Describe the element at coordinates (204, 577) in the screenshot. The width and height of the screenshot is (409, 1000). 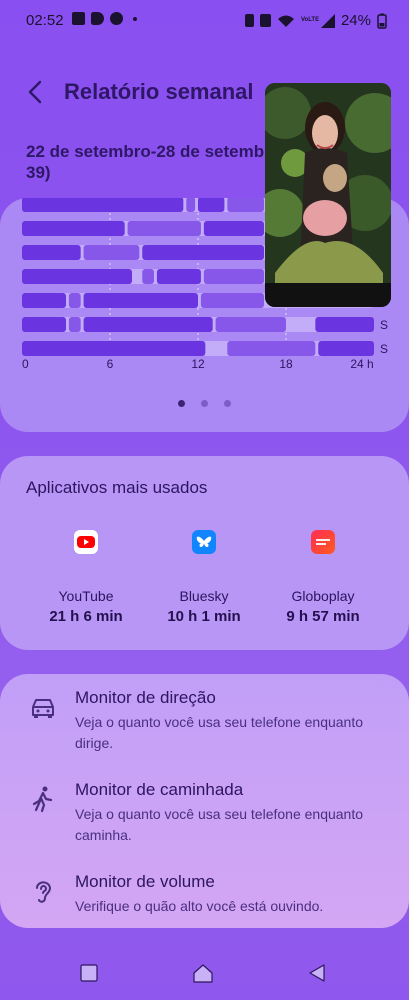
I see `app-bluesky: Bluesky 10 h 1 min` at that location.